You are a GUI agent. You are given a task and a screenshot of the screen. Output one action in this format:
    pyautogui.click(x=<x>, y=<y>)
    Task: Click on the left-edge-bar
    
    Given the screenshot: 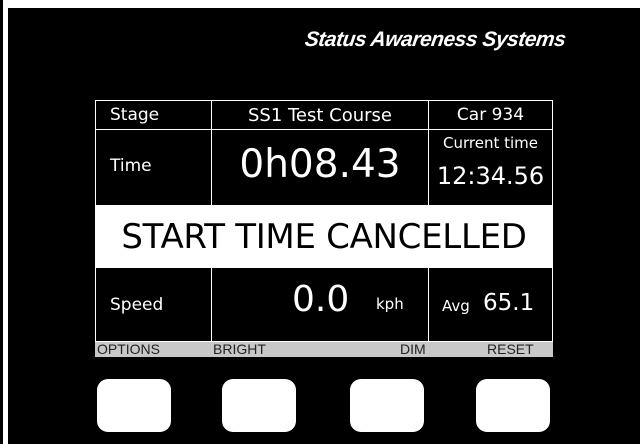 What is the action you would take?
    pyautogui.click(x=1, y=222)
    